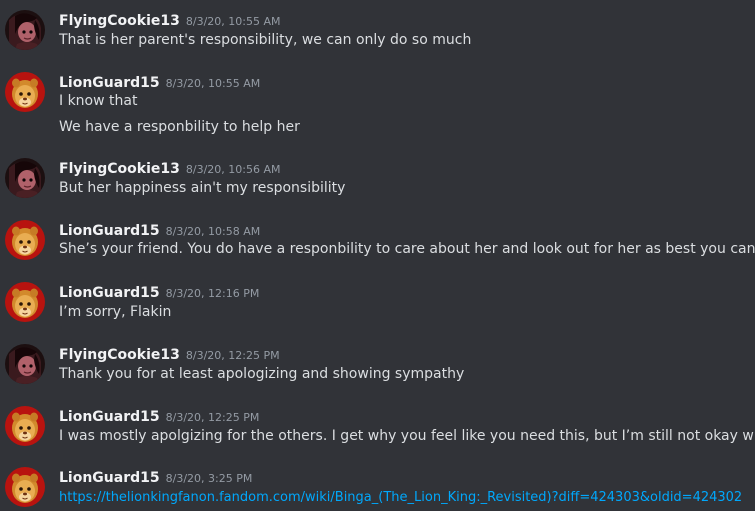 This screenshot has height=511, width=755. I want to click on message-text: We have a responbility to help her, so click(179, 127).